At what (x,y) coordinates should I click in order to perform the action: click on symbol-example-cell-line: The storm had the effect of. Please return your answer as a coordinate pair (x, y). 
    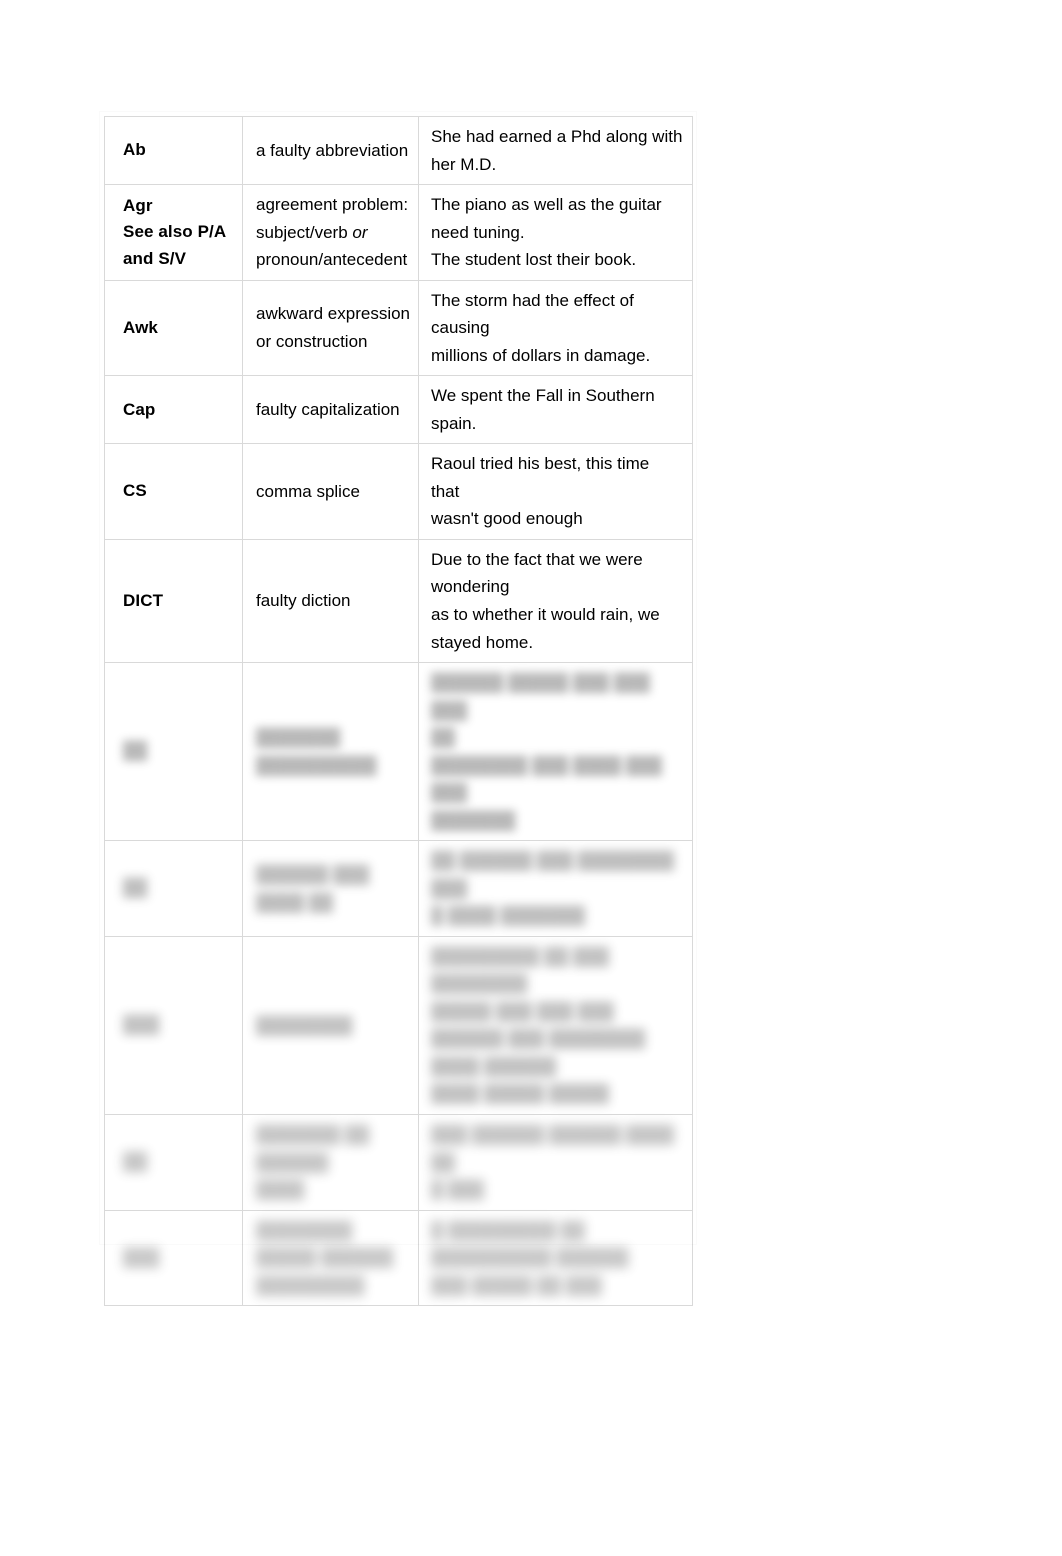
    Looking at the image, I should click on (532, 300).